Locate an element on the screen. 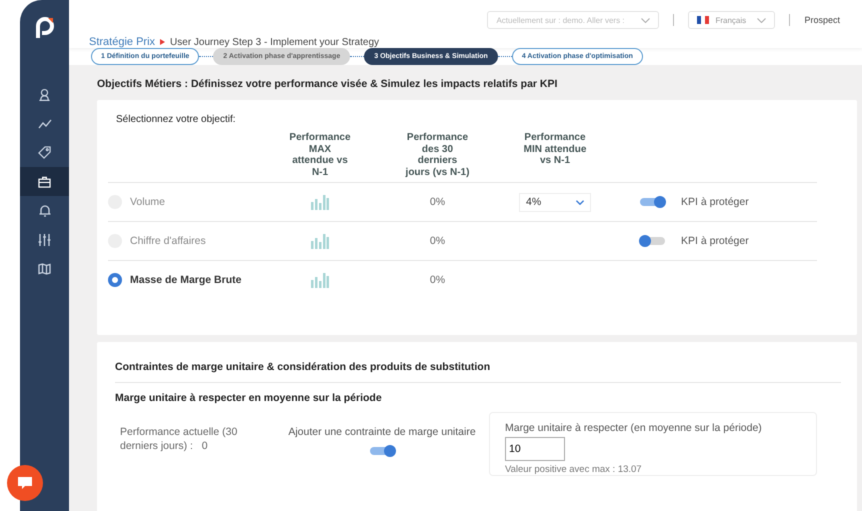 The height and width of the screenshot is (511, 862). objective-label: Volume is located at coordinates (148, 202).